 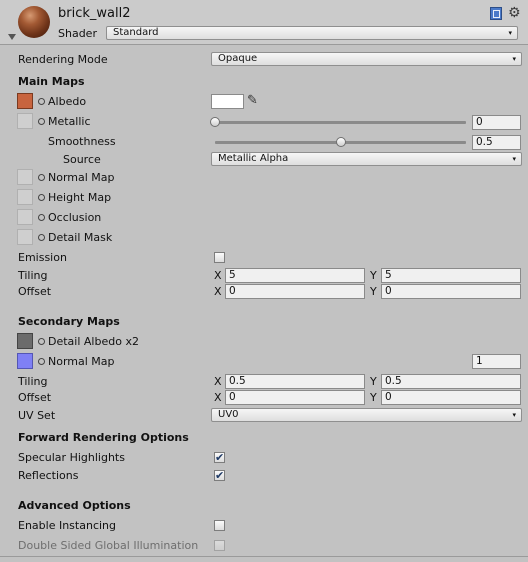 What do you see at coordinates (82, 141) in the screenshot?
I see `smoothness-label: Smoothness` at bounding box center [82, 141].